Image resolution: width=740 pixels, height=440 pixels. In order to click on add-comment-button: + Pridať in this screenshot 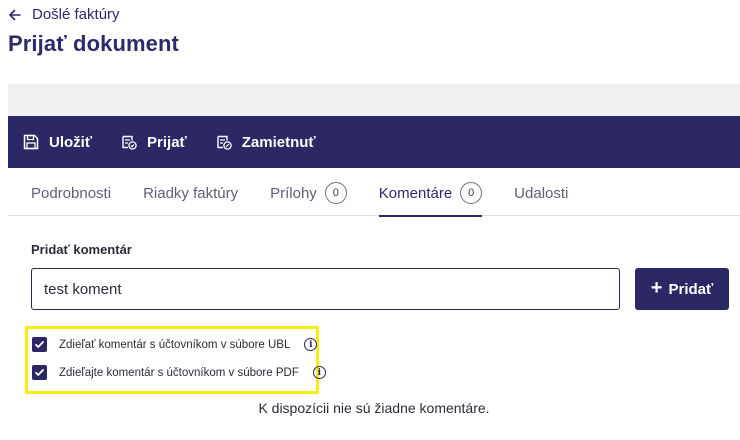, I will do `click(682, 289)`.